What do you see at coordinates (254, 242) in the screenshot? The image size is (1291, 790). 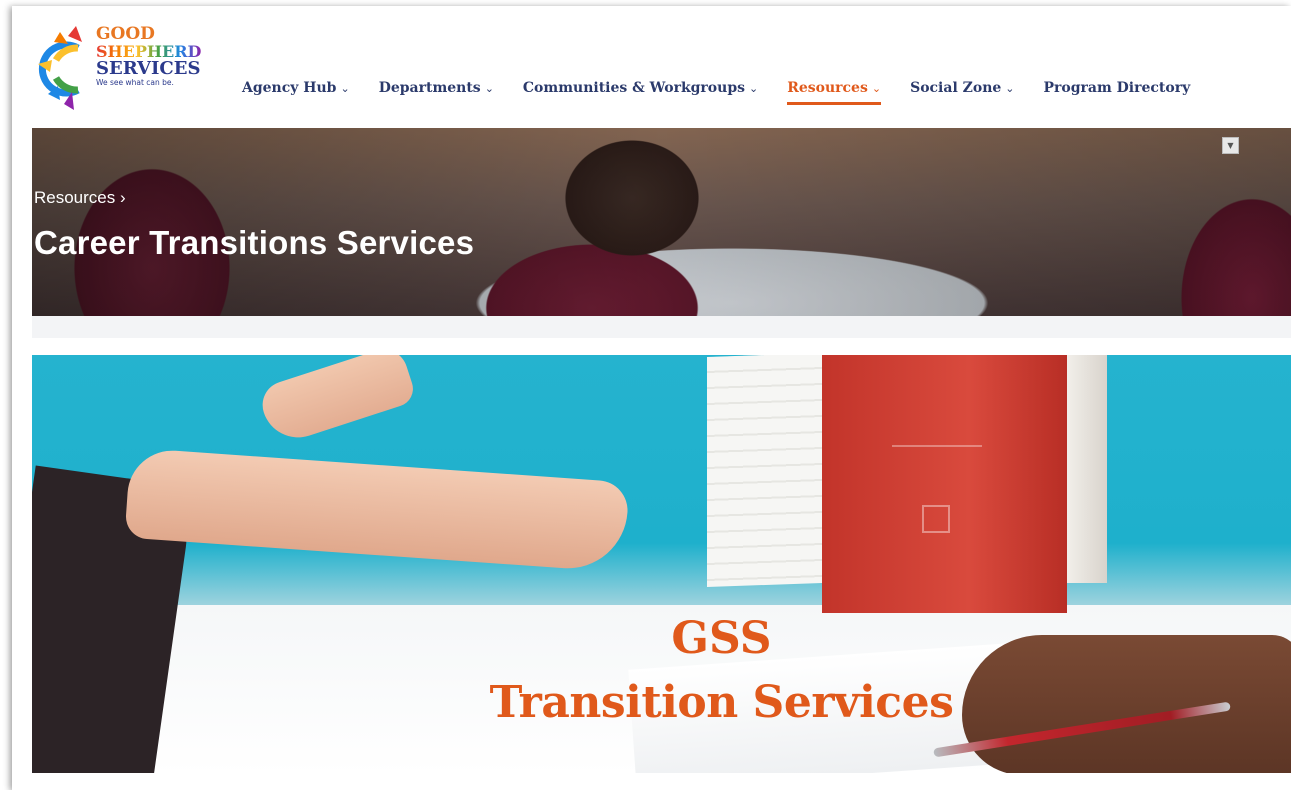 I see `page-title: Career Transitions Services` at bounding box center [254, 242].